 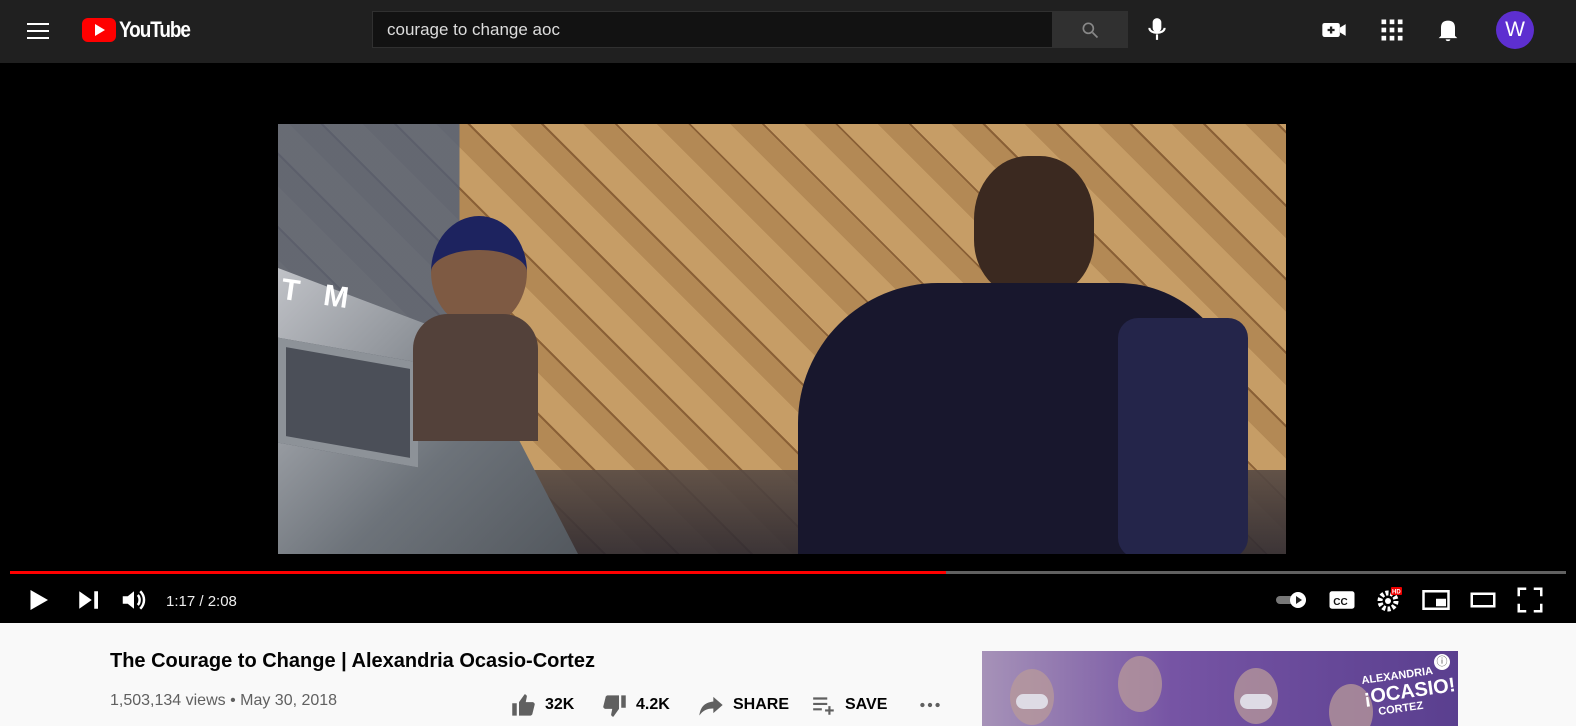 What do you see at coordinates (560, 704) in the screenshot?
I see `like-count: 32K` at bounding box center [560, 704].